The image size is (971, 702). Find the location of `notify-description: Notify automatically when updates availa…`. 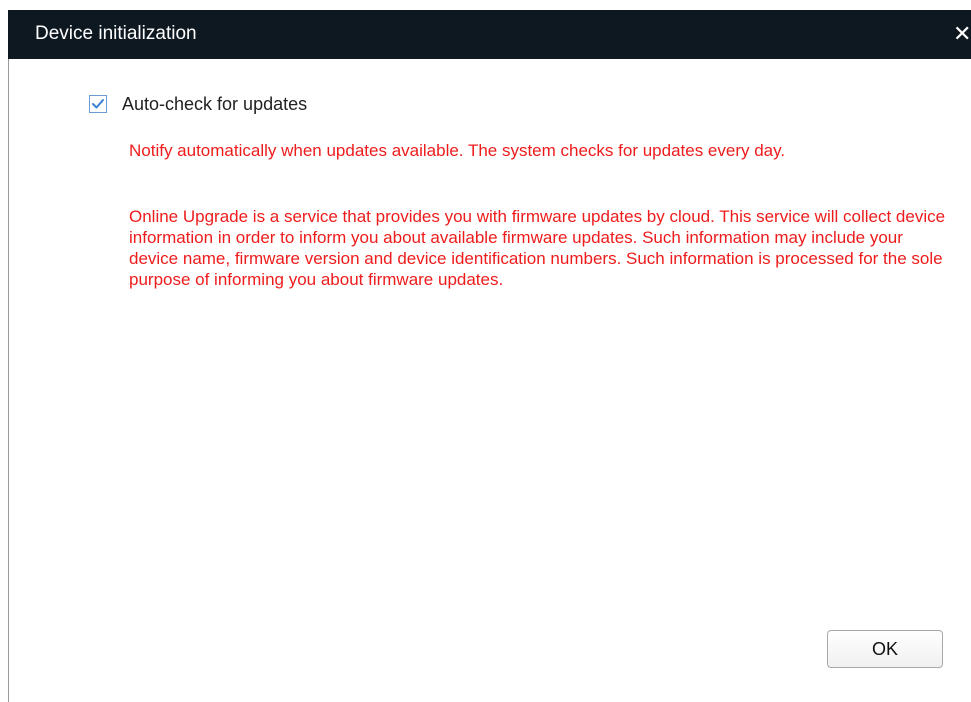

notify-description: Notify automatically when updates availa… is located at coordinates (457, 150).